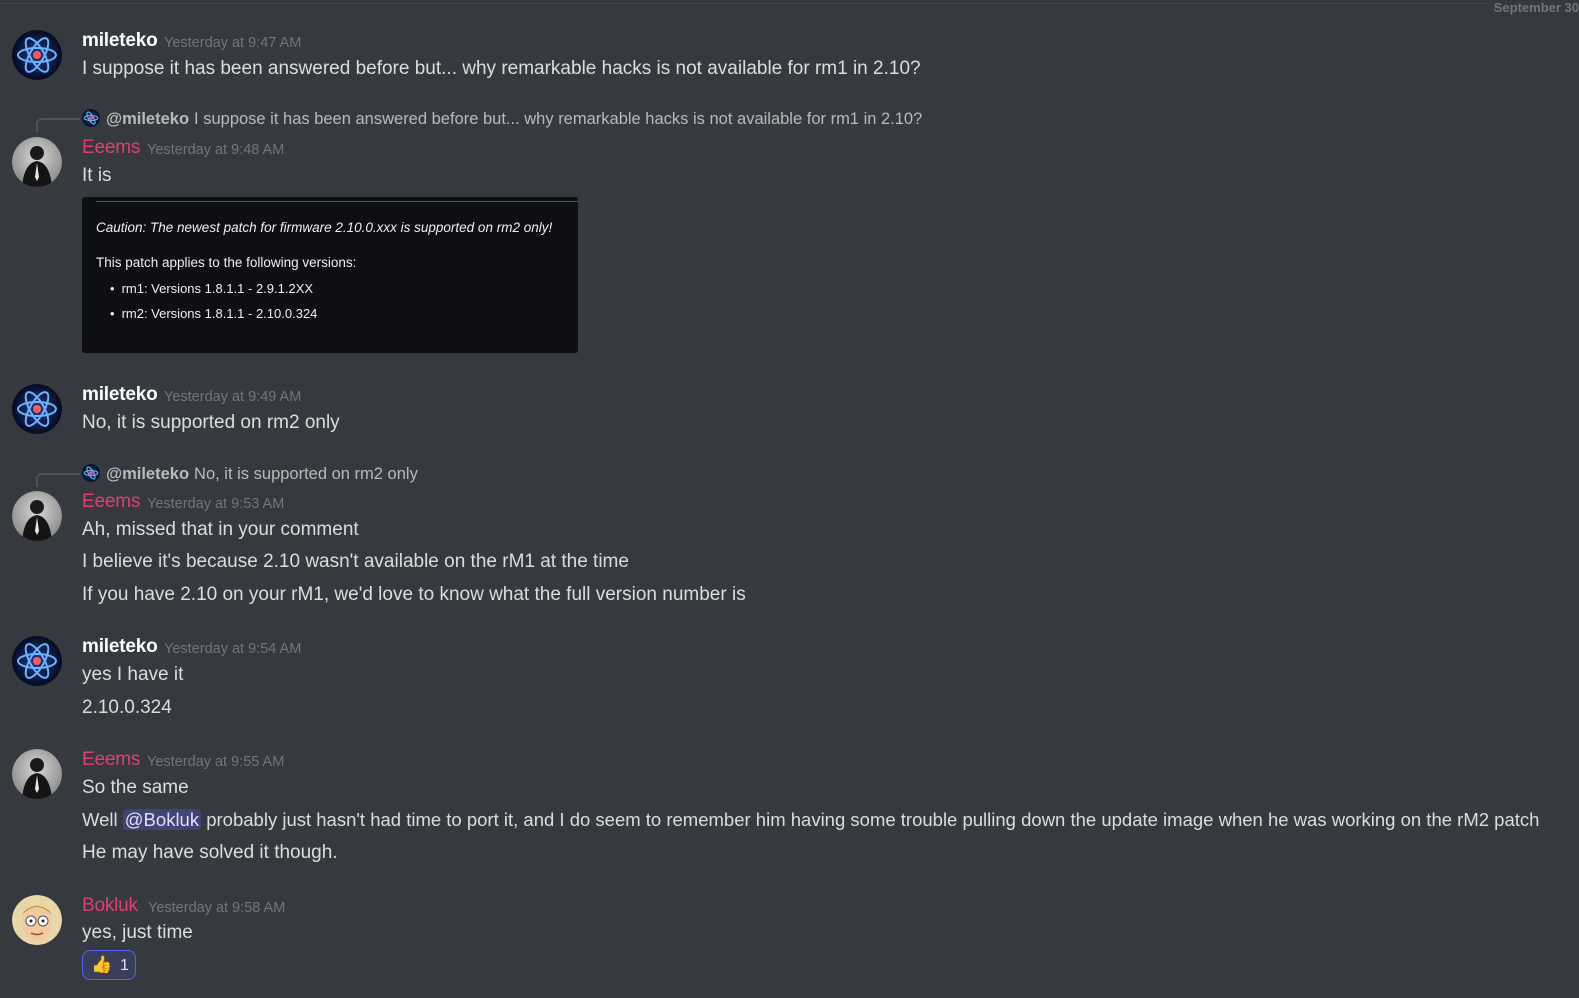 This screenshot has height=998, width=1579. Describe the element at coordinates (124, 965) in the screenshot. I see `reaction-count: 1` at that location.